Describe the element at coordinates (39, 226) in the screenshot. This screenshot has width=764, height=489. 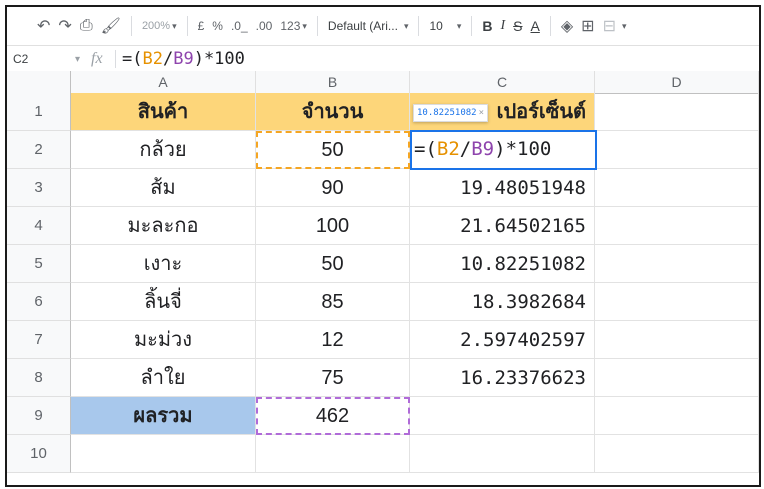
I see `row-header: 4` at that location.